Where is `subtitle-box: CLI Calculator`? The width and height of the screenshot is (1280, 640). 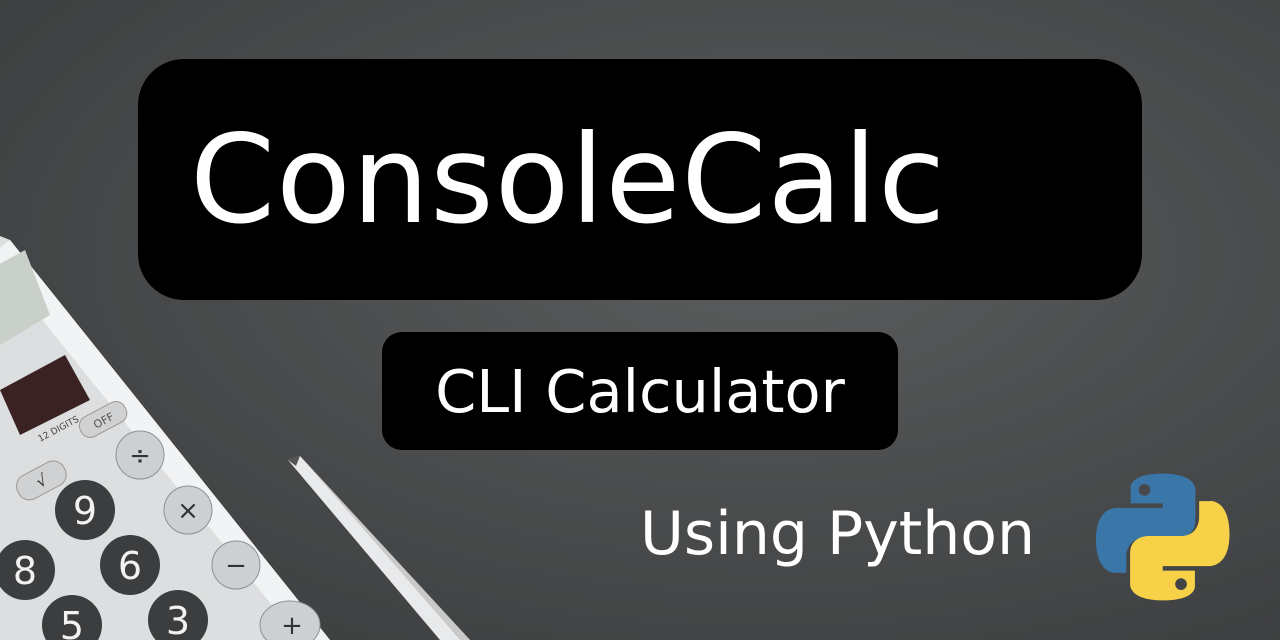 subtitle-box: CLI Calculator is located at coordinates (640, 391).